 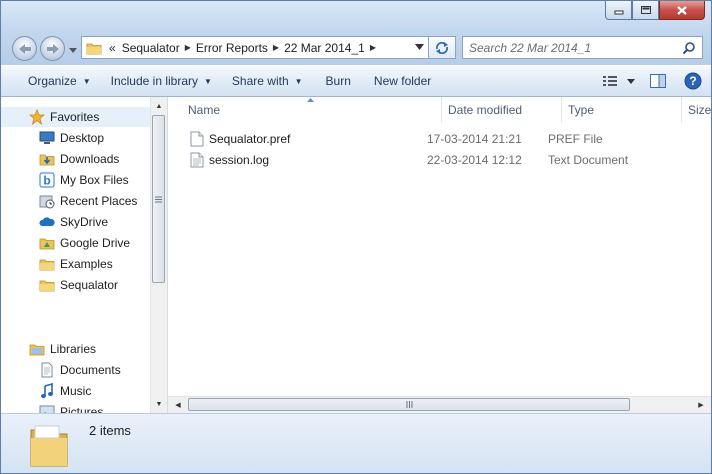 I want to click on organize-button: Organize ▼, so click(x=59, y=81).